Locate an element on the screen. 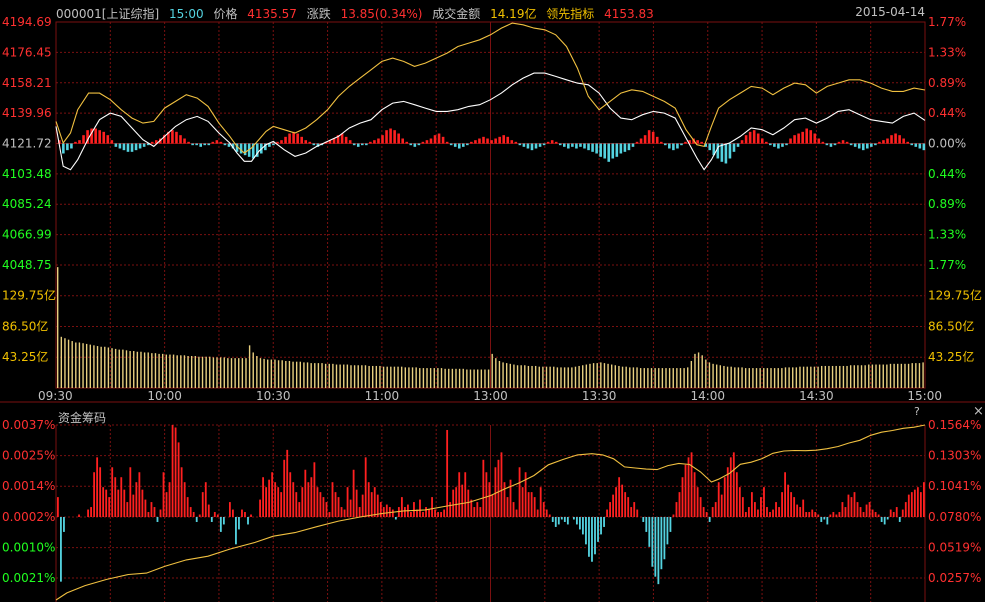 The image size is (985, 602). security-code: 000001[上证综指] is located at coordinates (107, 14).